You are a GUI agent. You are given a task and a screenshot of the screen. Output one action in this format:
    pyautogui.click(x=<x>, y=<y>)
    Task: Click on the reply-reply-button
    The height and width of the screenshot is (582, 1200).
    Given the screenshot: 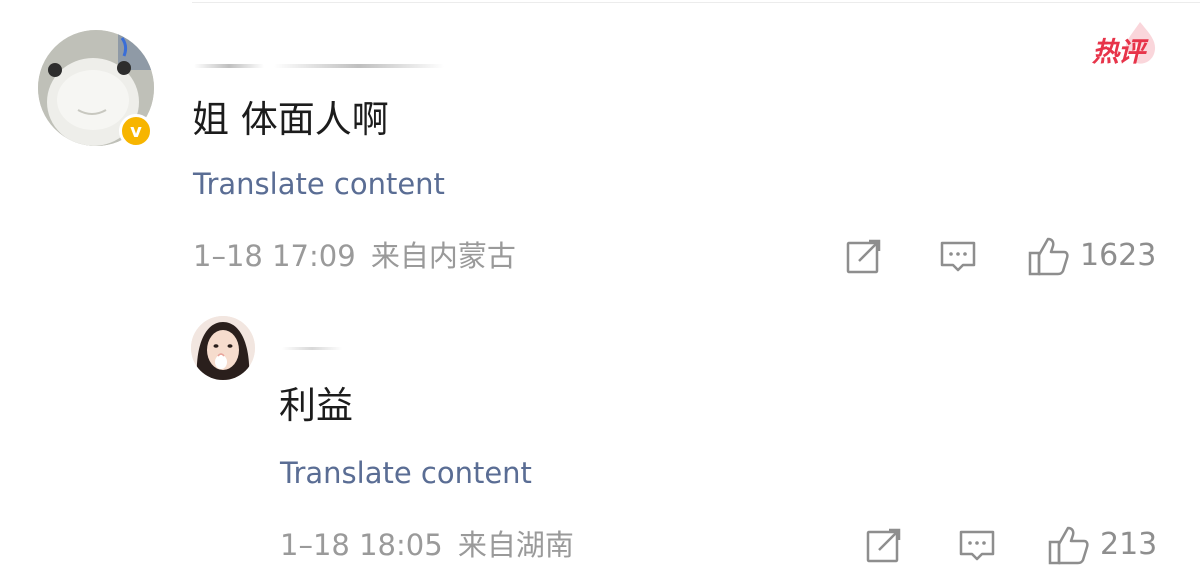 What is the action you would take?
    pyautogui.click(x=977, y=545)
    